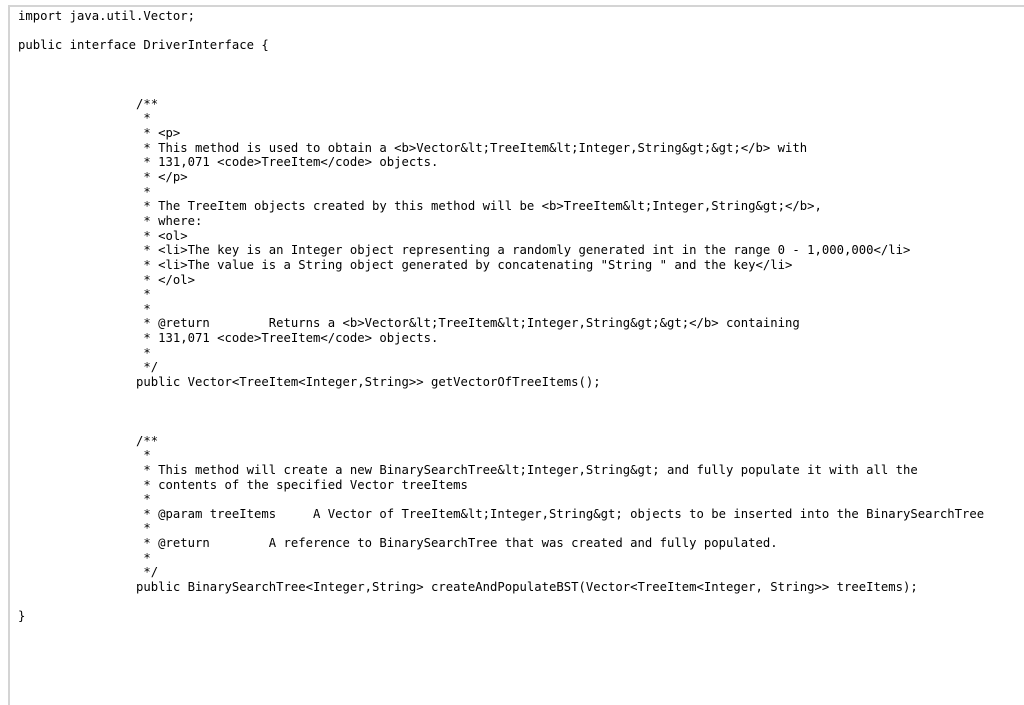  Describe the element at coordinates (107, 16) in the screenshot. I see `import-statement: import java.util.Vector;` at that location.